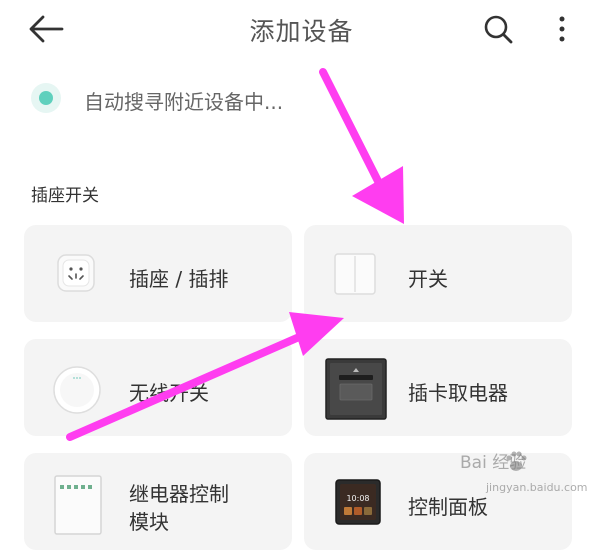  I want to click on baidu-watermark-url: jingyan.baidu.com, so click(537, 487).